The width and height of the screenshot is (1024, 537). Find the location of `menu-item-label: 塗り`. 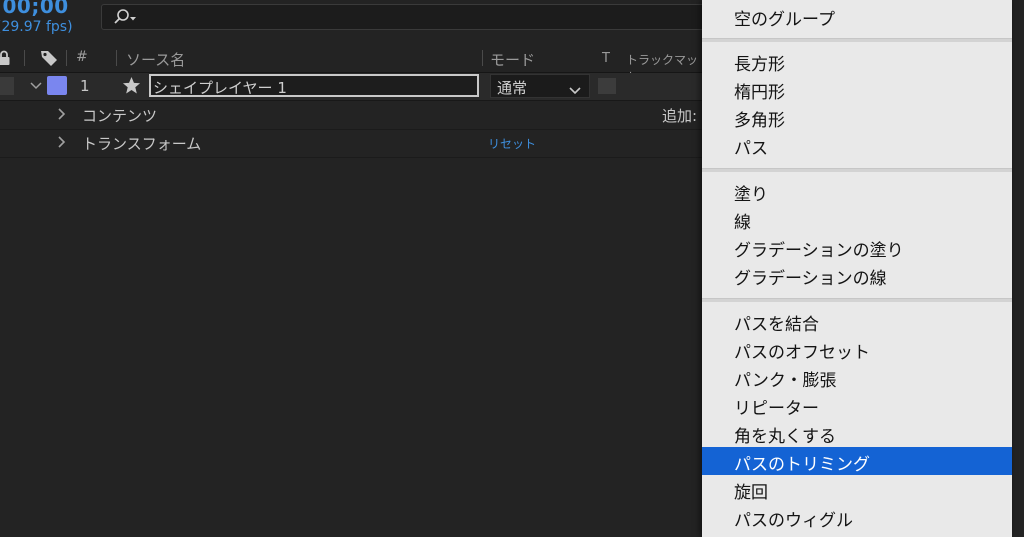

menu-item-label: 塗り is located at coordinates (751, 195).